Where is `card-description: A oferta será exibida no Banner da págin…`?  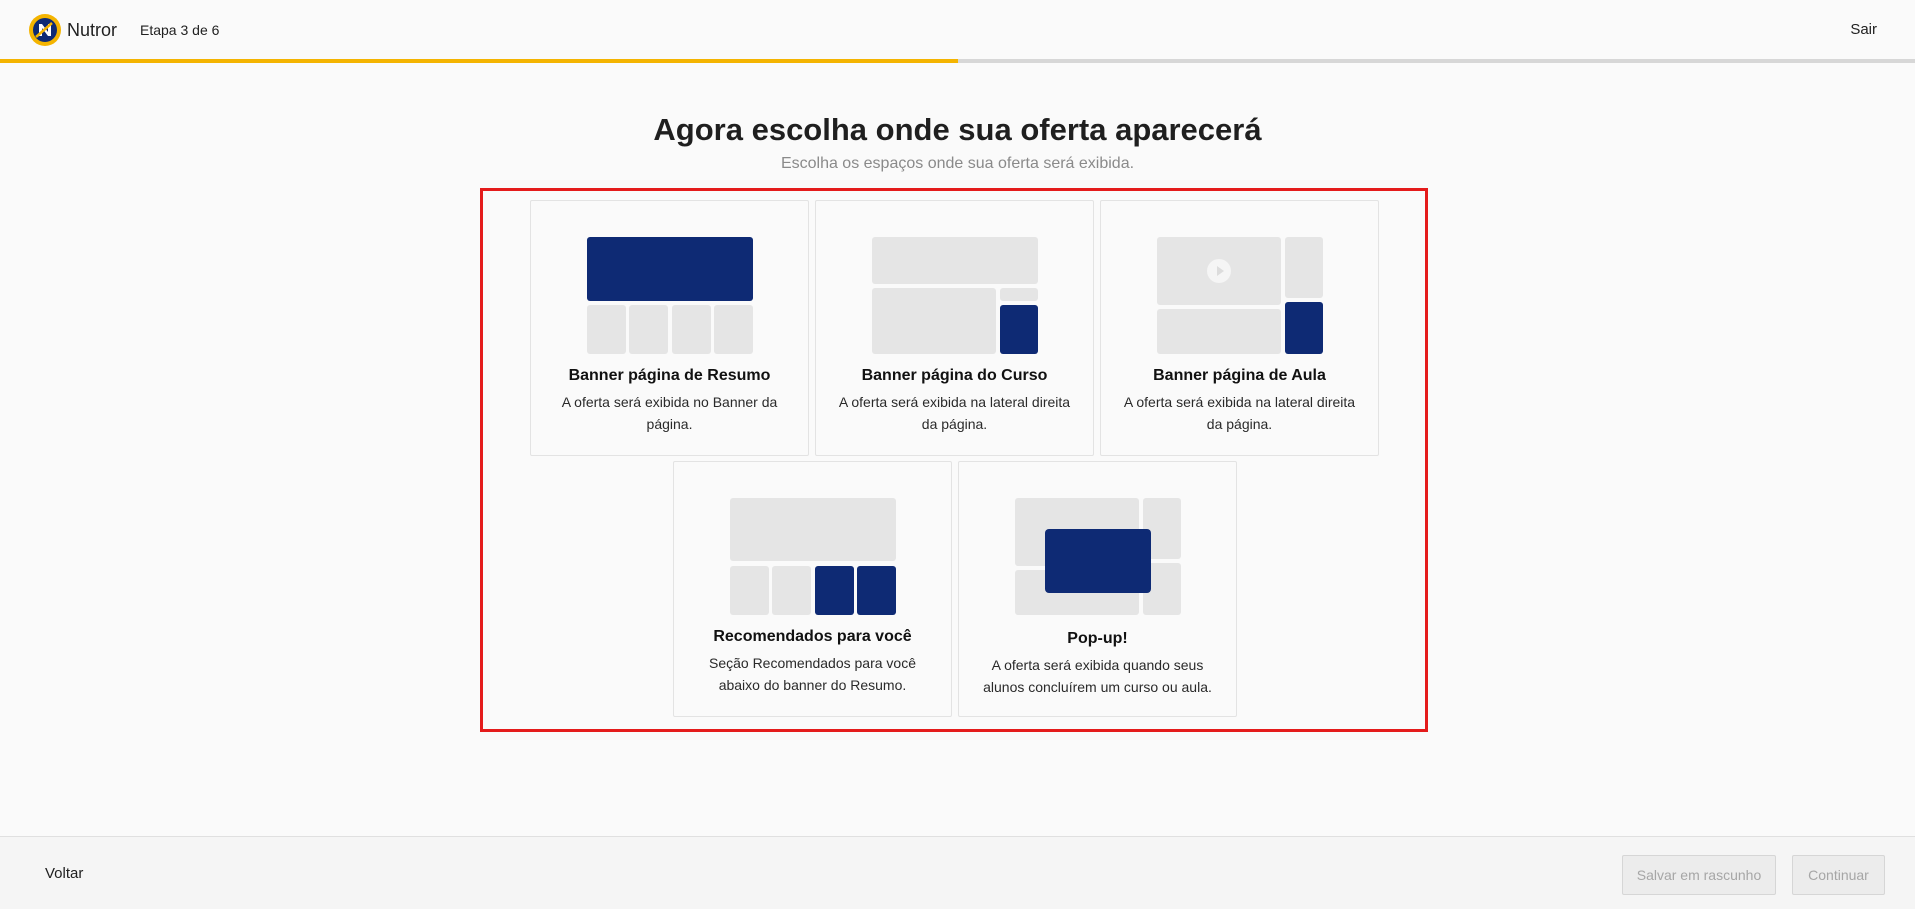
card-description: A oferta será exibida no Banner da págin… is located at coordinates (669, 413).